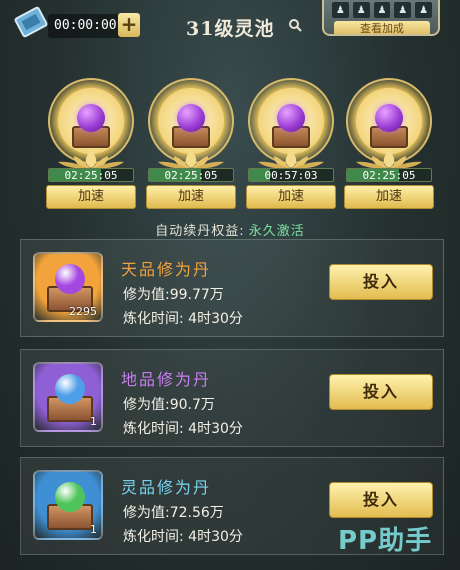 The height and width of the screenshot is (570, 460). Describe the element at coordinates (385, 541) in the screenshot. I see `watermark-logo: PP助手` at that location.